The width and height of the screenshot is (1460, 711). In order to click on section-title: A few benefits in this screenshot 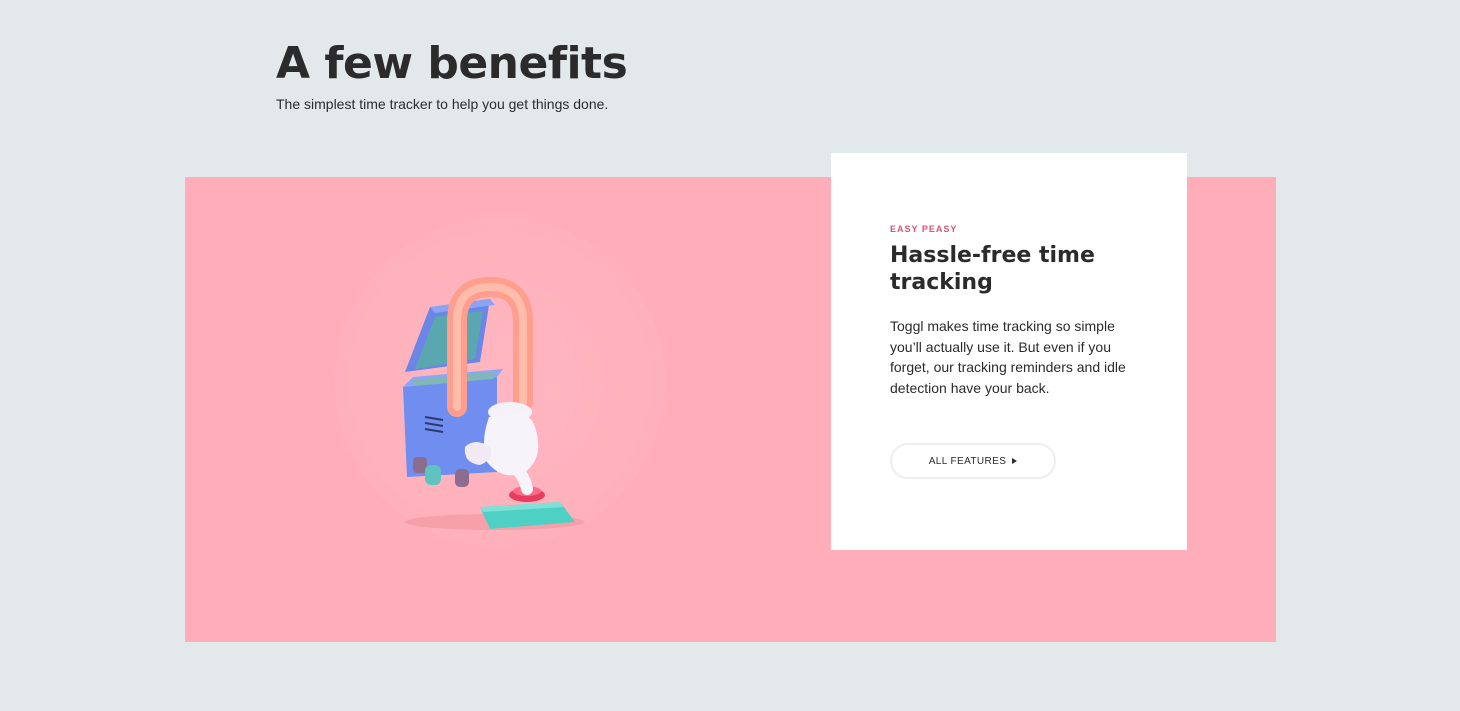, I will do `click(452, 63)`.